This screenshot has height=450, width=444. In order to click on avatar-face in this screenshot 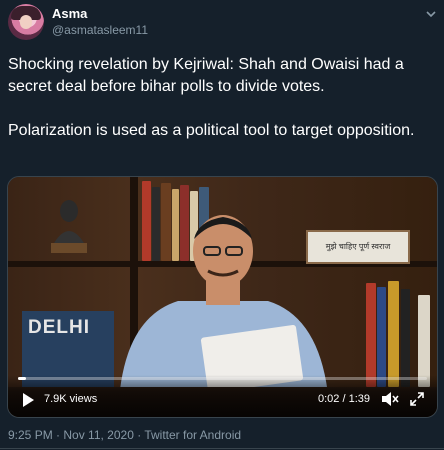, I will do `click(26, 22)`.